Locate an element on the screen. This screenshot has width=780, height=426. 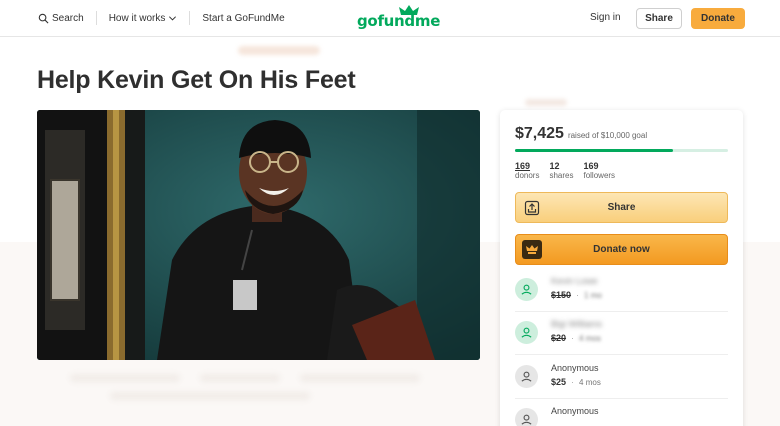
how-it-works-menu: How it works is located at coordinates (143, 18).